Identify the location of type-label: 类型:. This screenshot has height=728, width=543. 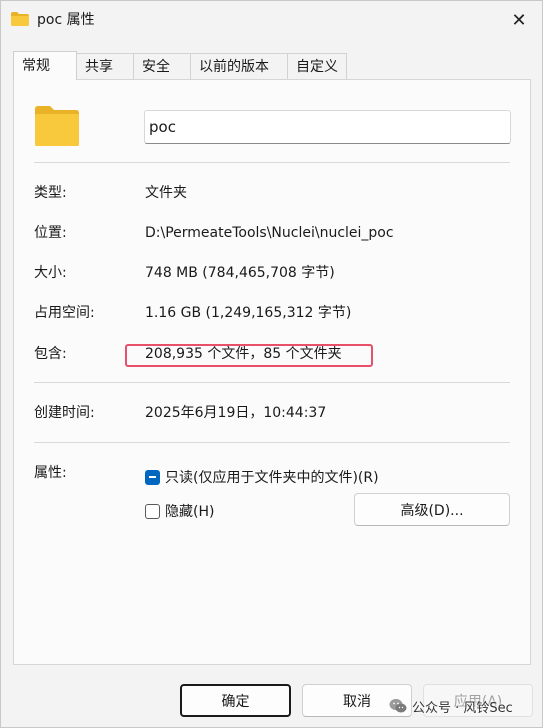
(50, 193).